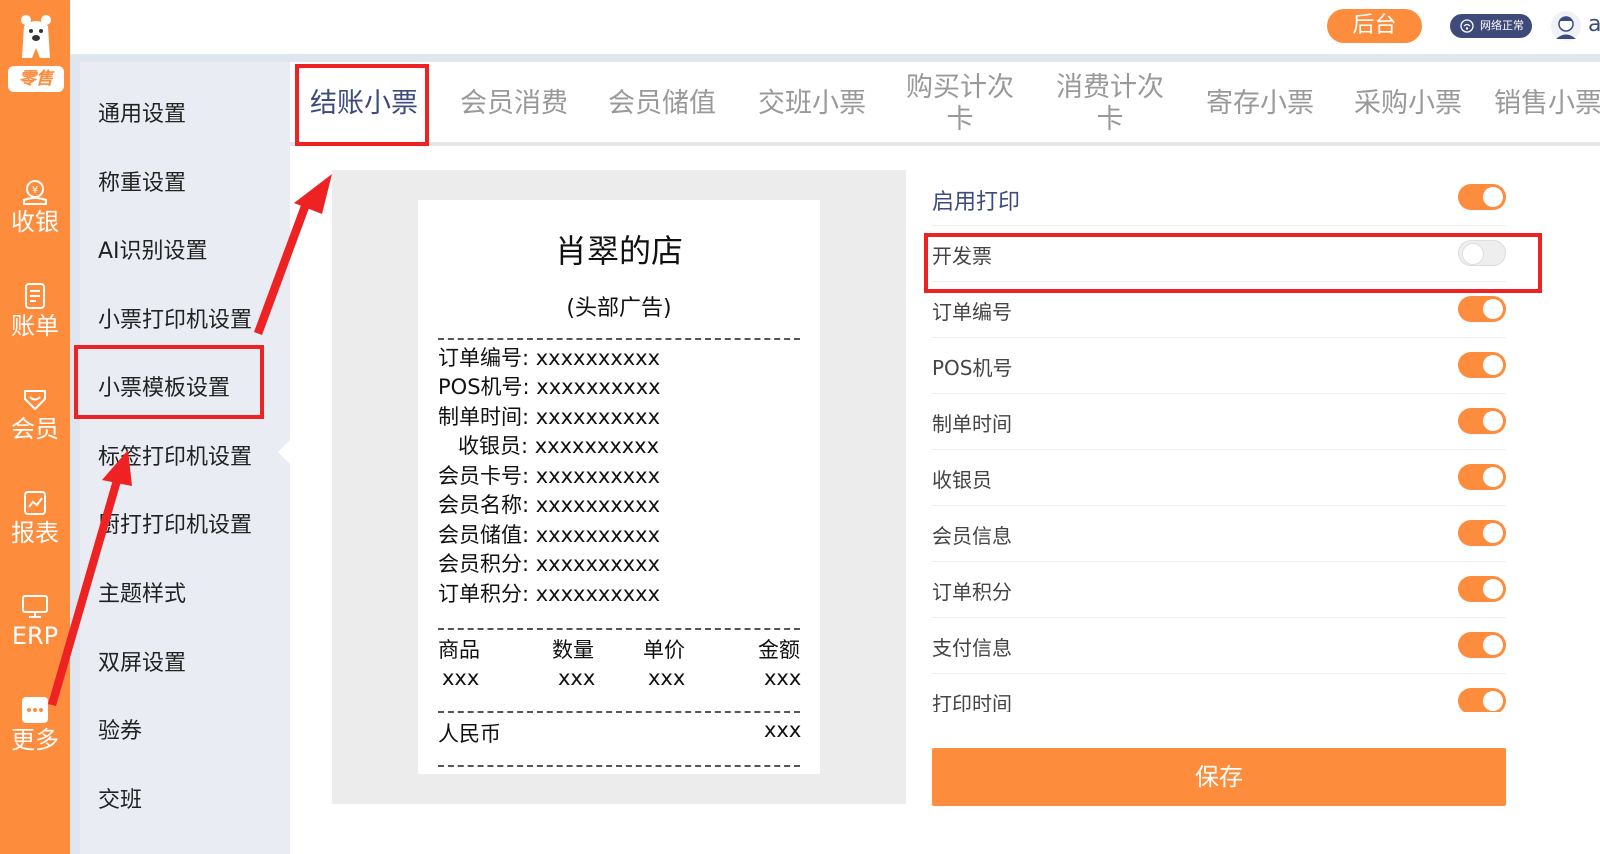 This screenshot has height=854, width=1600. What do you see at coordinates (618, 251) in the screenshot?
I see `receipt-shop-name: 肖翠的店` at bounding box center [618, 251].